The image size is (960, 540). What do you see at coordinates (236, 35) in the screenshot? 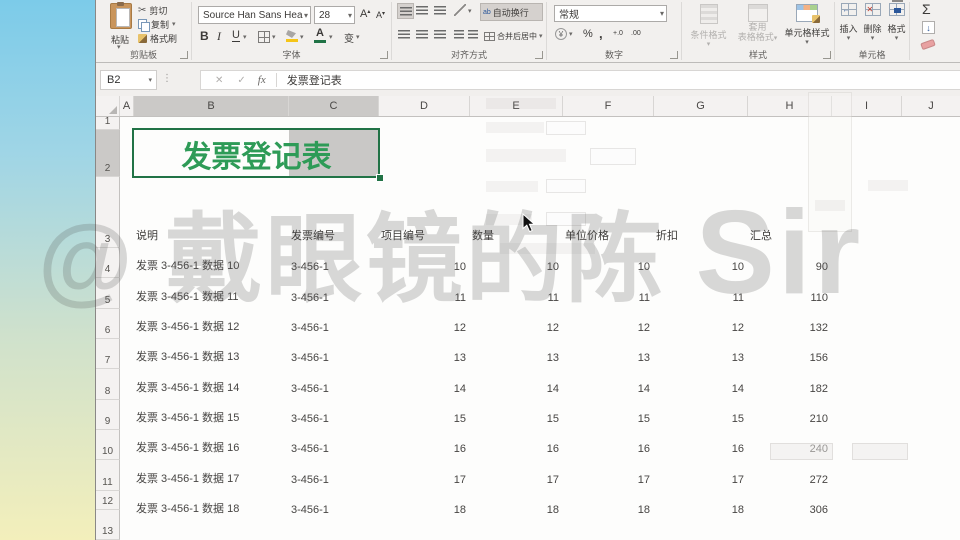
I see `underline-button: U` at bounding box center [236, 35].